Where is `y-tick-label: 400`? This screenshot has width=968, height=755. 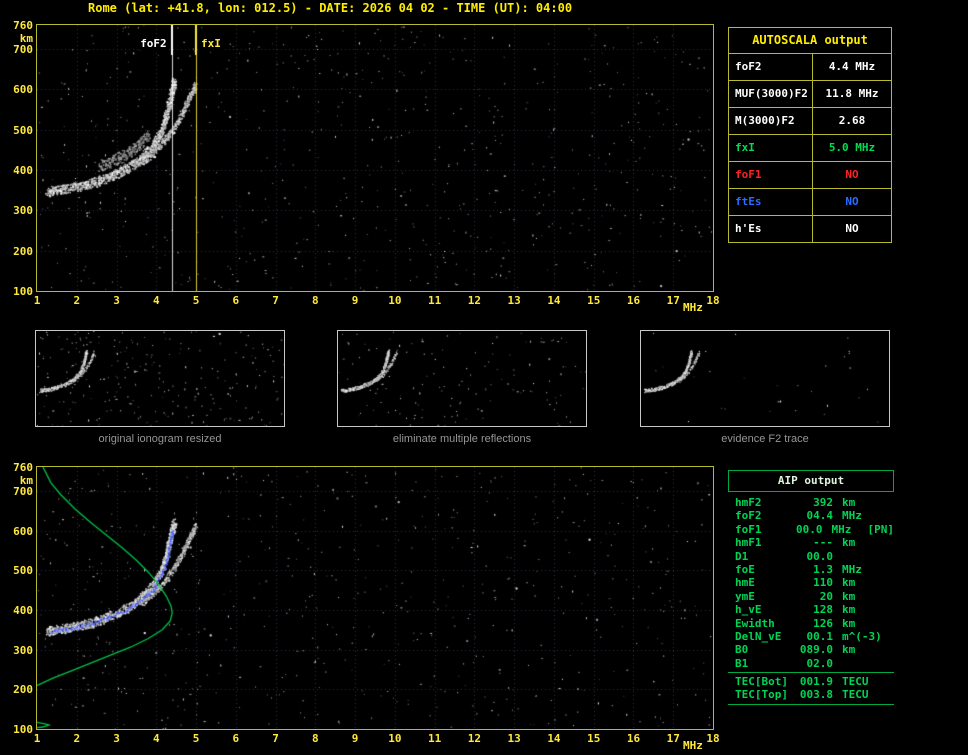 y-tick-label: 400 is located at coordinates (23, 610).